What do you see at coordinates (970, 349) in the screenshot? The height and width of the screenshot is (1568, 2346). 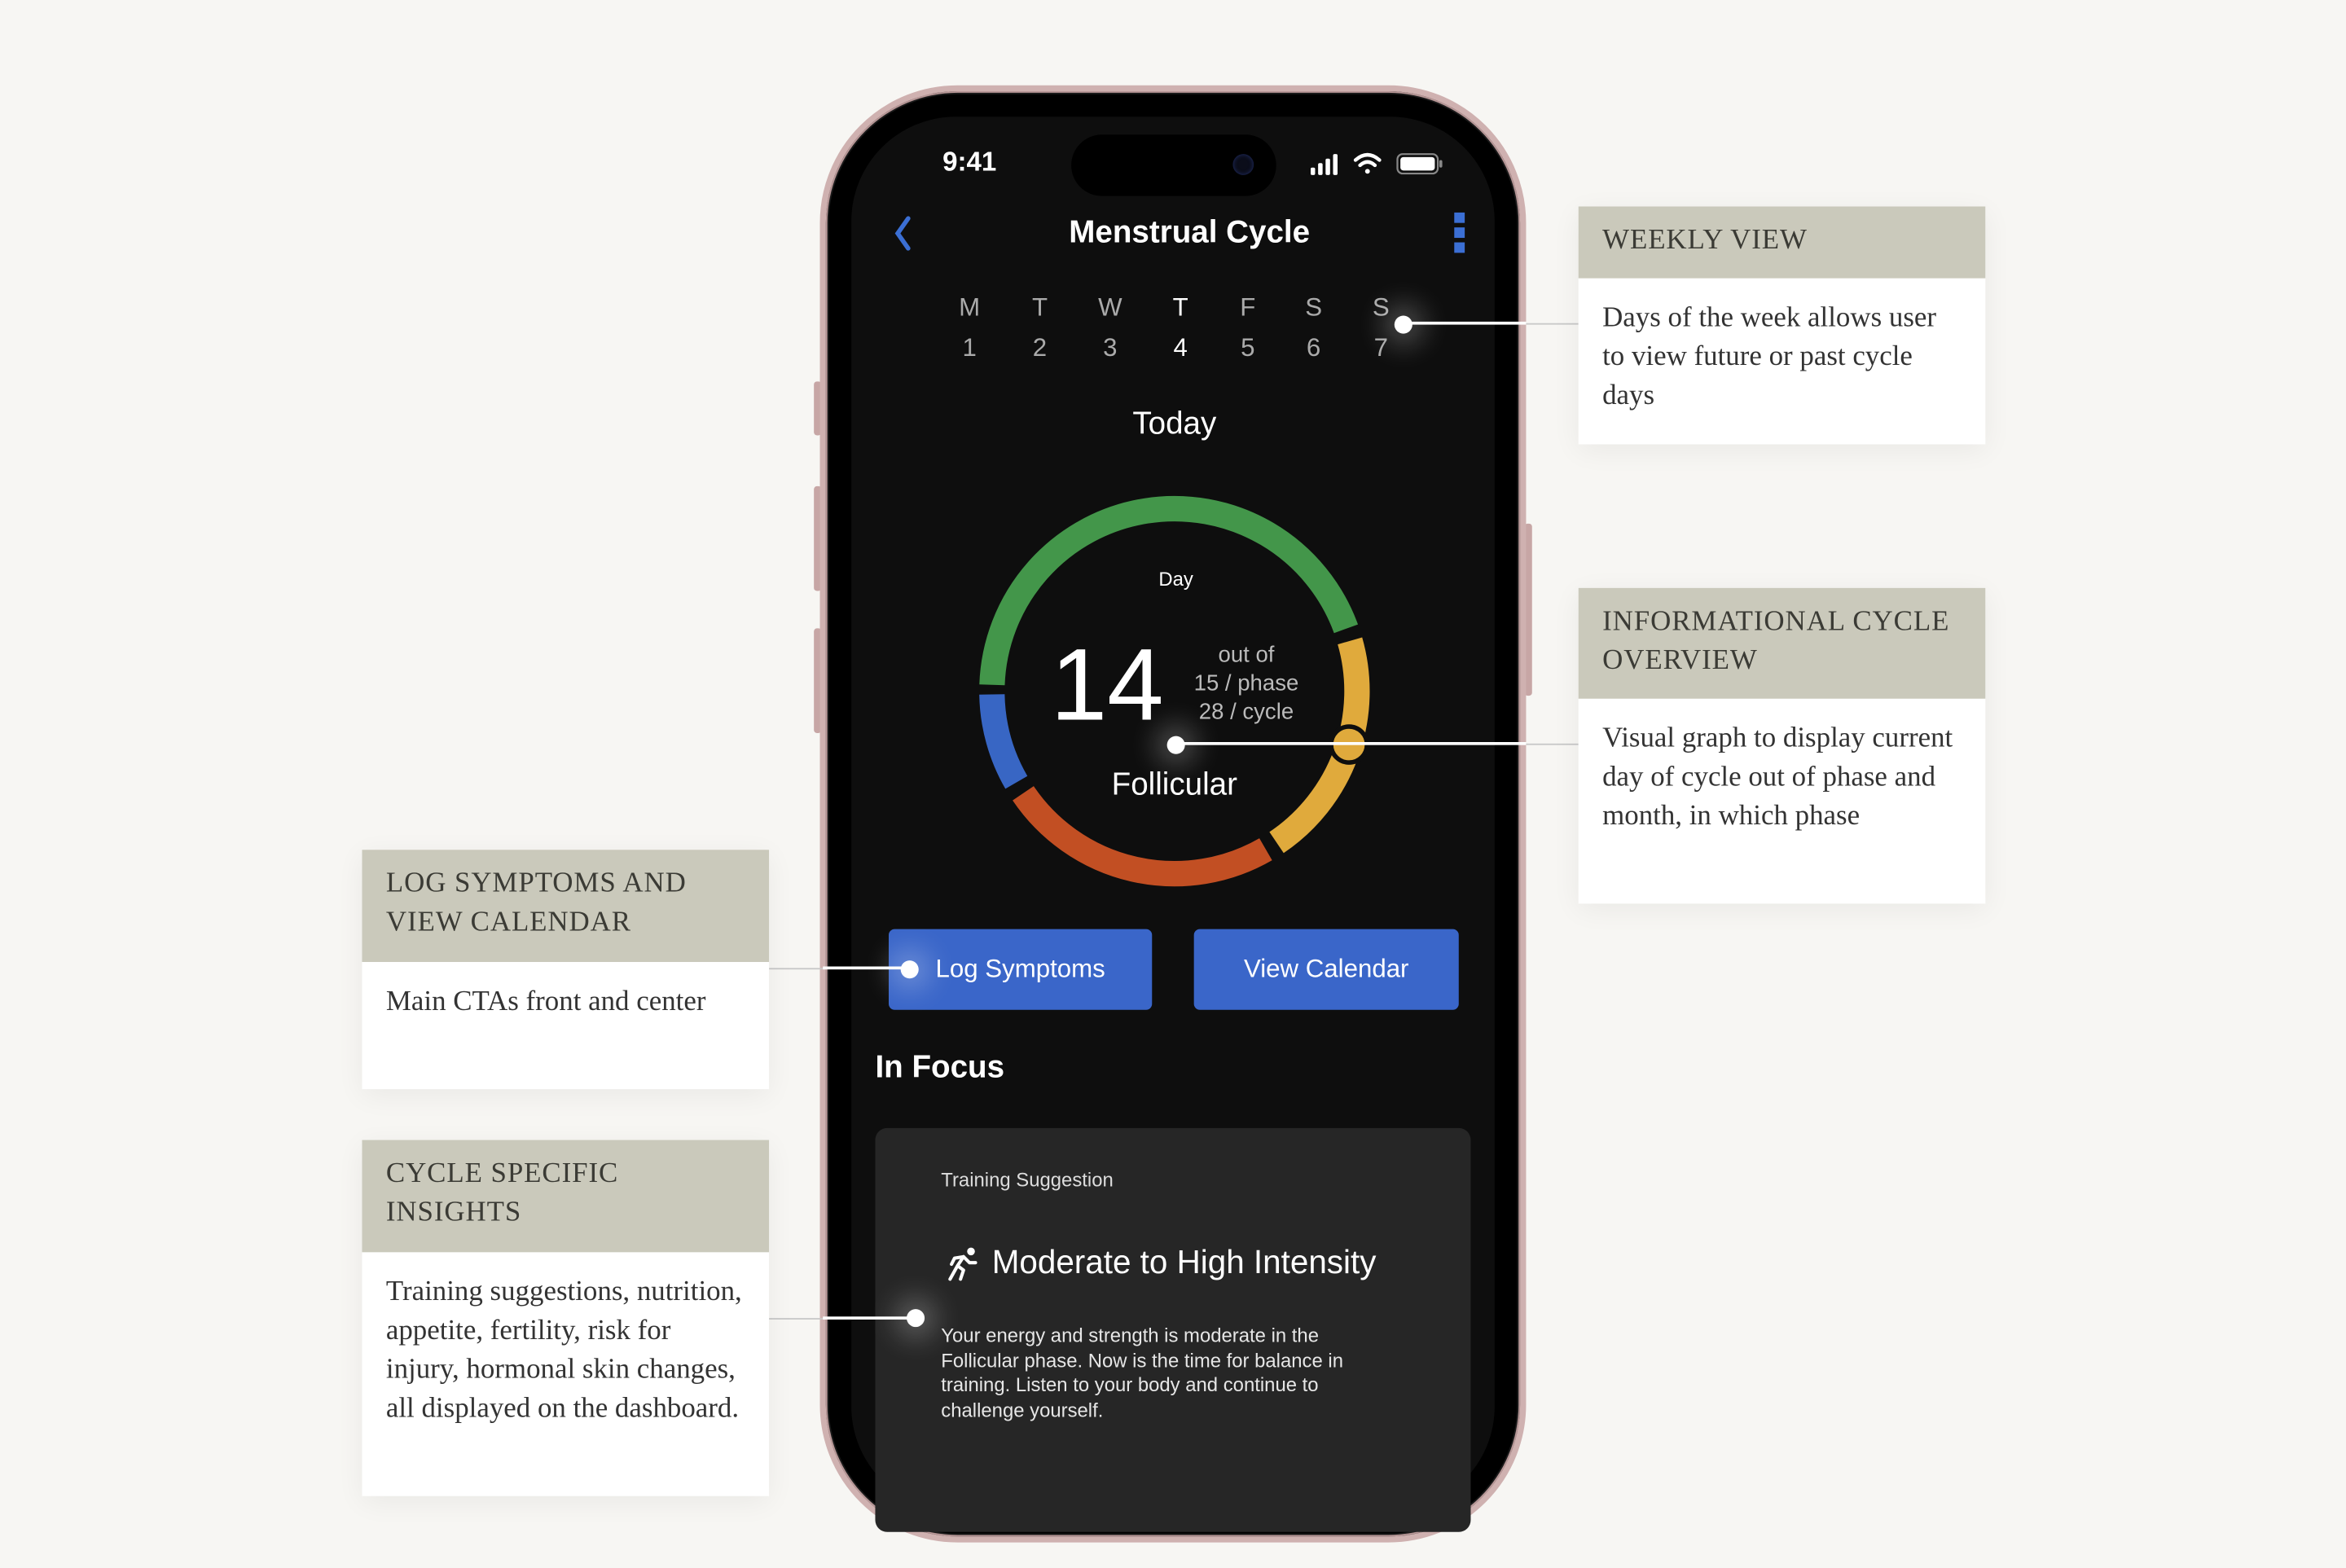 I see `weekday-number: 1` at bounding box center [970, 349].